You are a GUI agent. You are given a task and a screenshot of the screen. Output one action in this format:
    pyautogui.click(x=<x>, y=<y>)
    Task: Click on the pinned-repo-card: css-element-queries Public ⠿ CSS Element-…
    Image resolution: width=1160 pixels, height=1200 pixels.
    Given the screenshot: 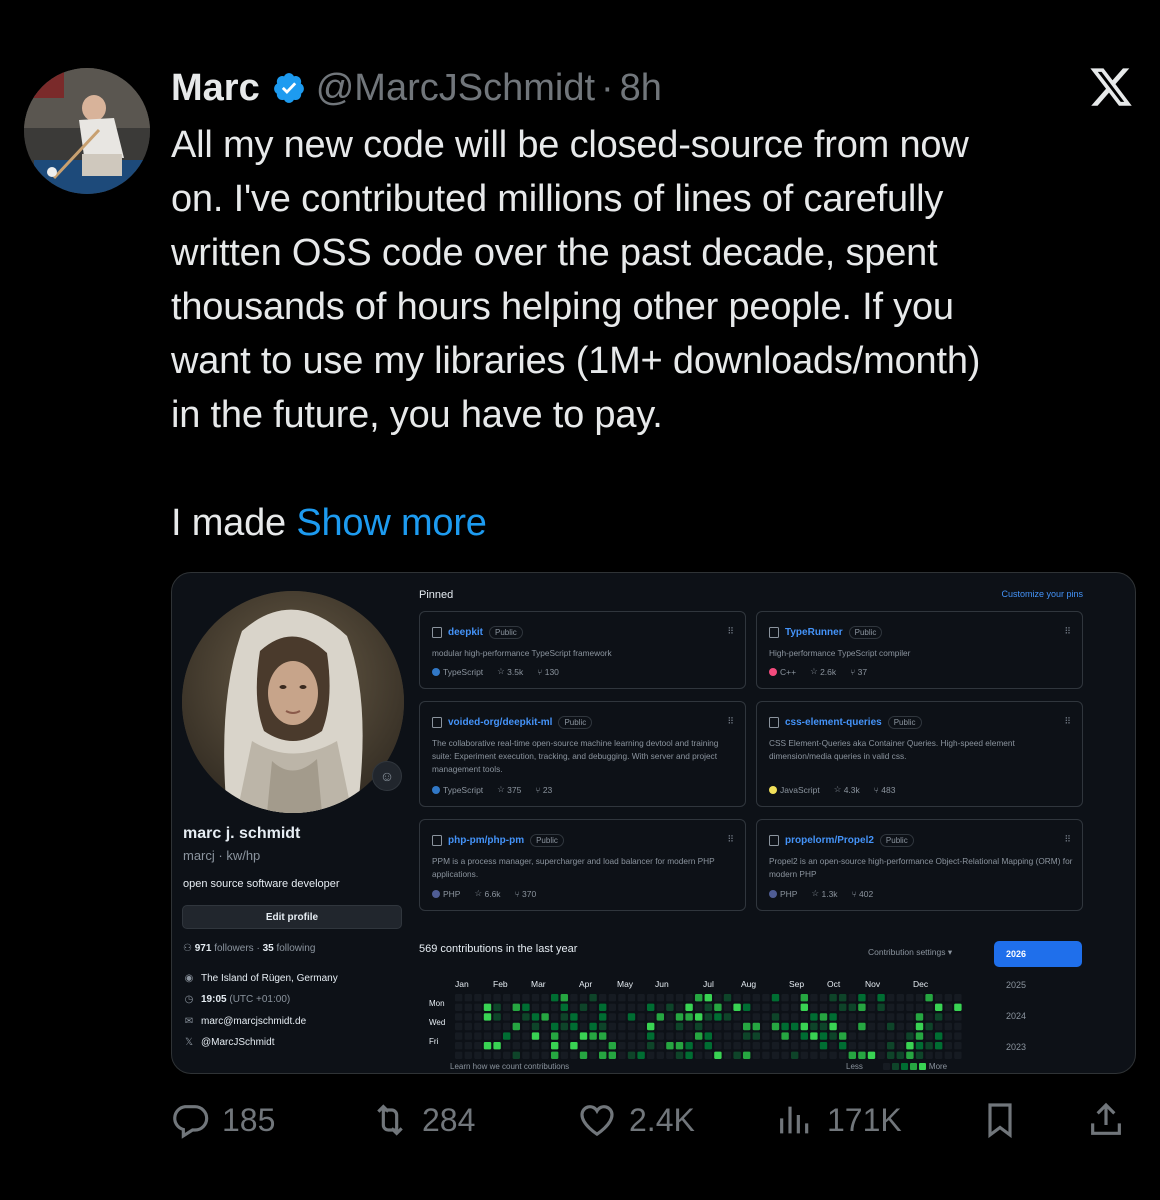 What is the action you would take?
    pyautogui.click(x=919, y=754)
    